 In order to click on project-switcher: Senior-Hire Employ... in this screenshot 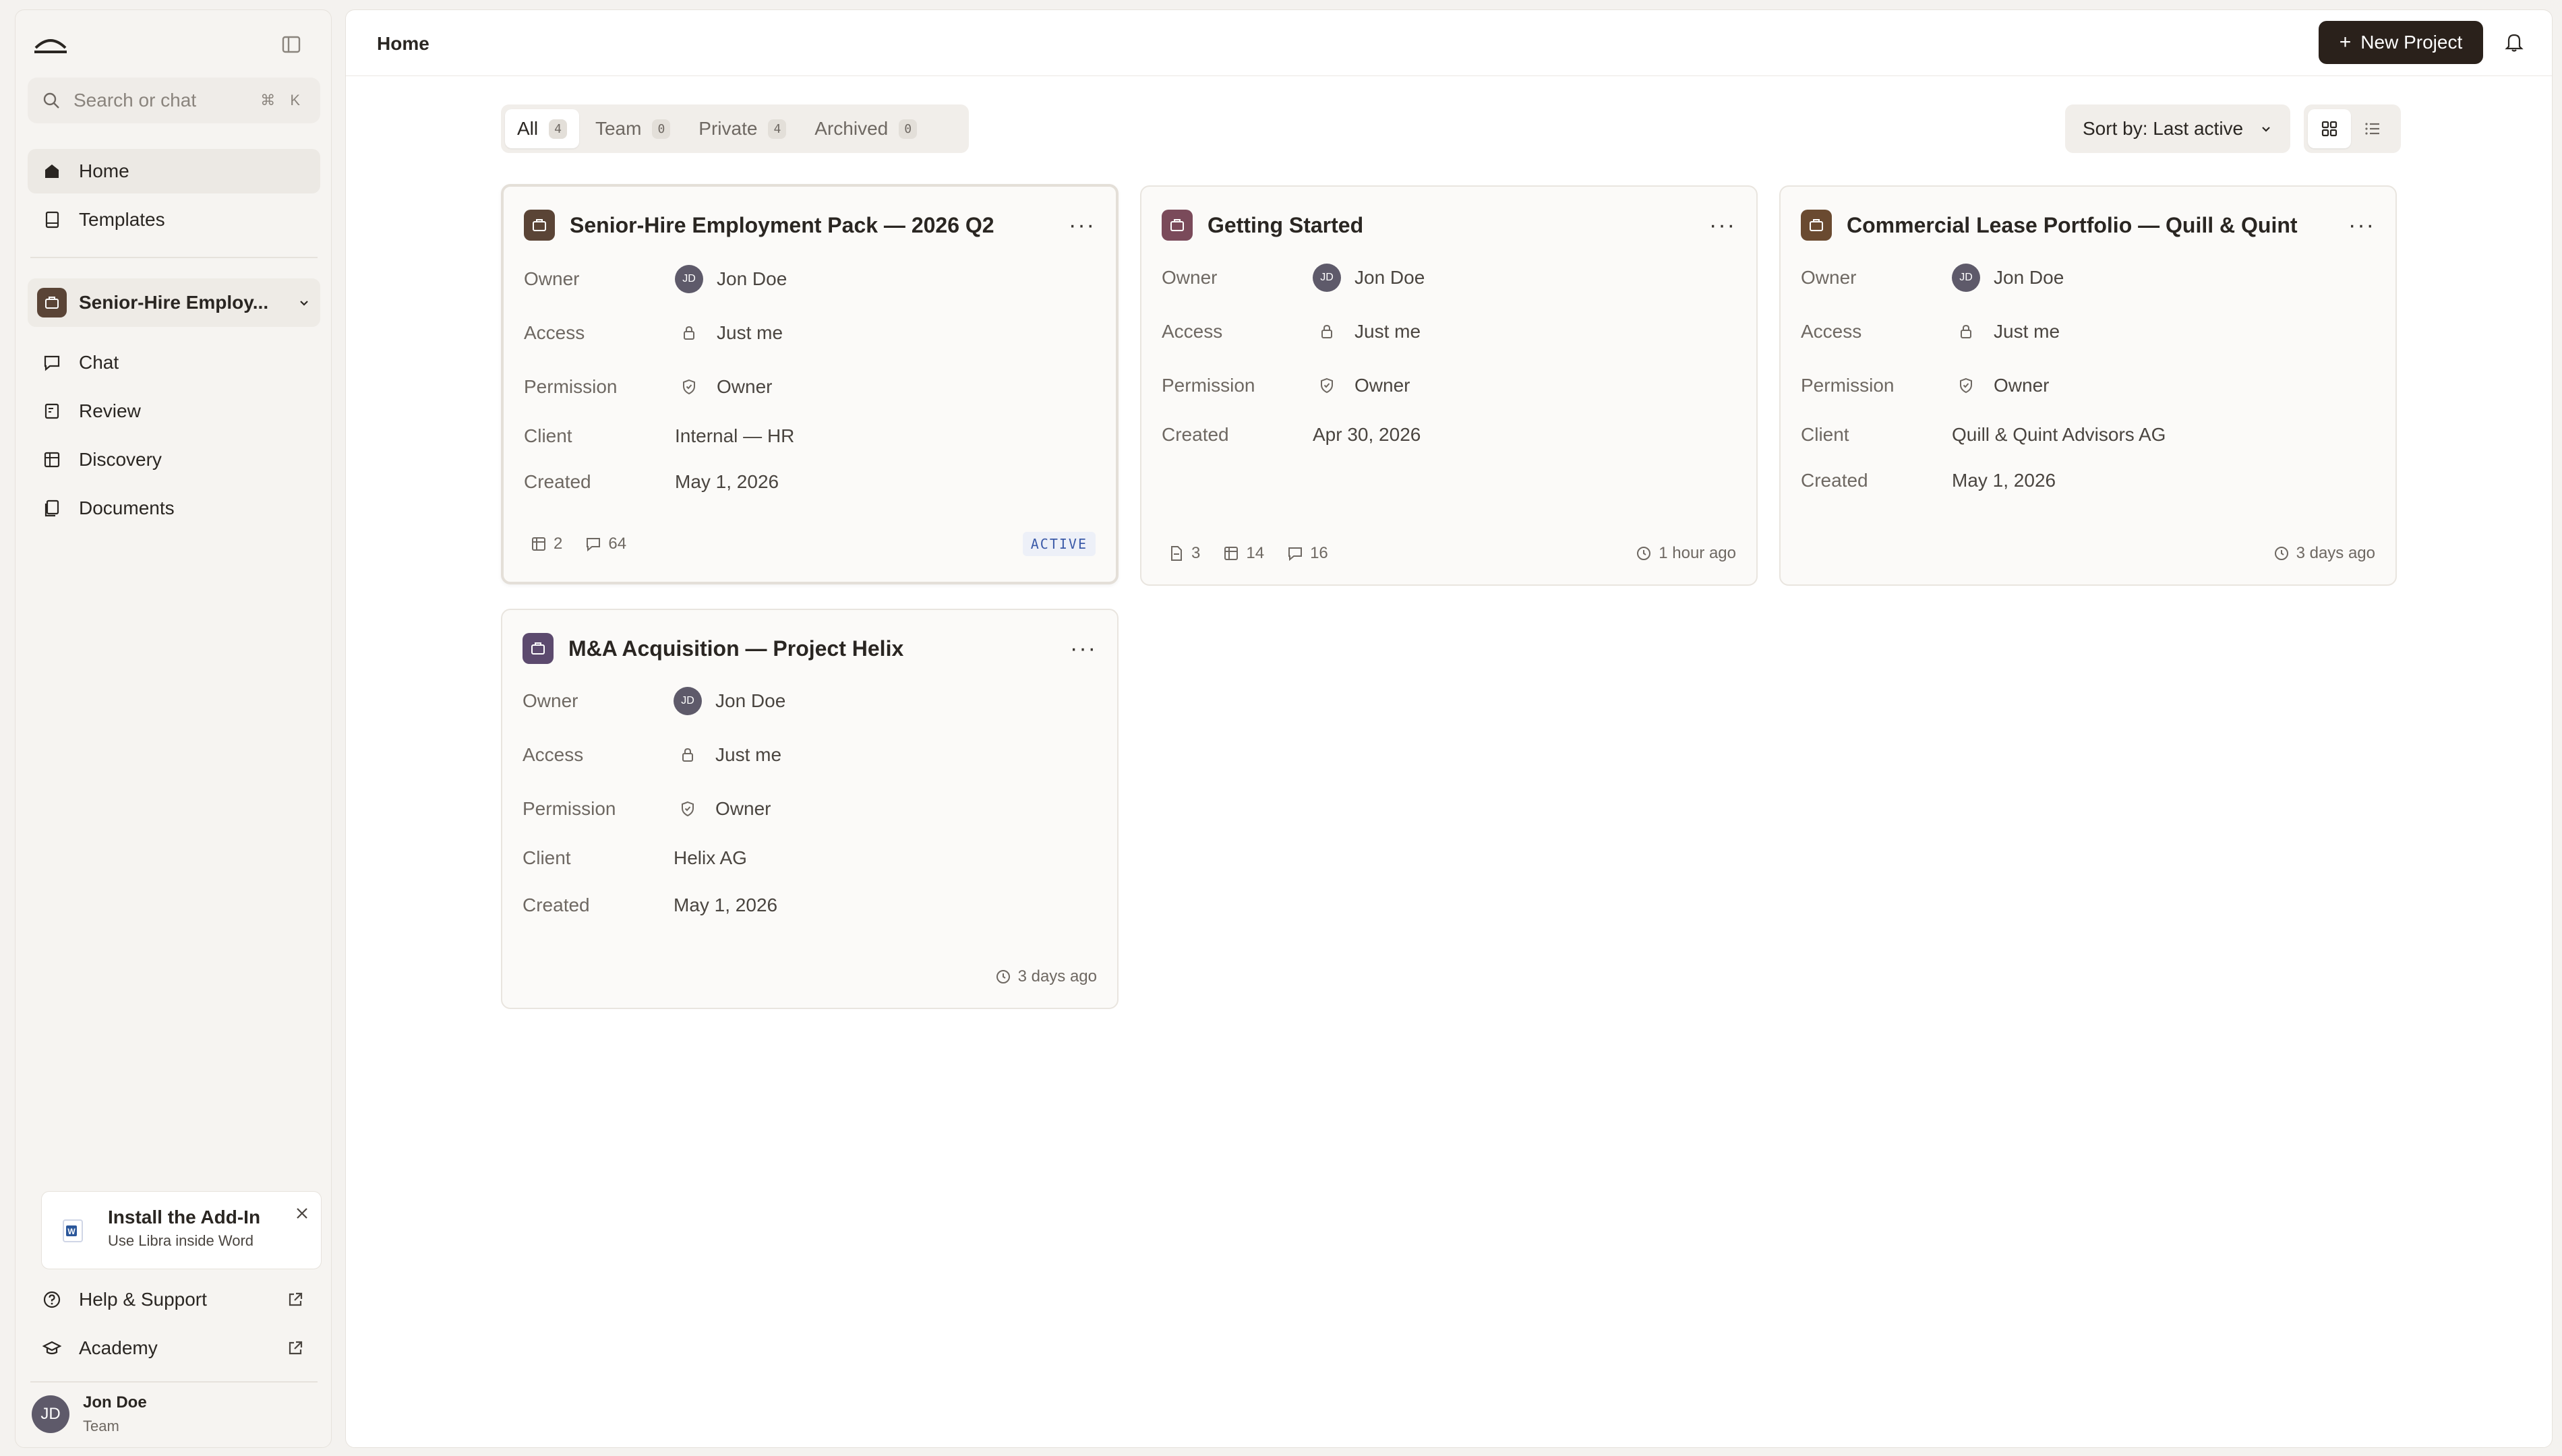, I will do `click(174, 302)`.